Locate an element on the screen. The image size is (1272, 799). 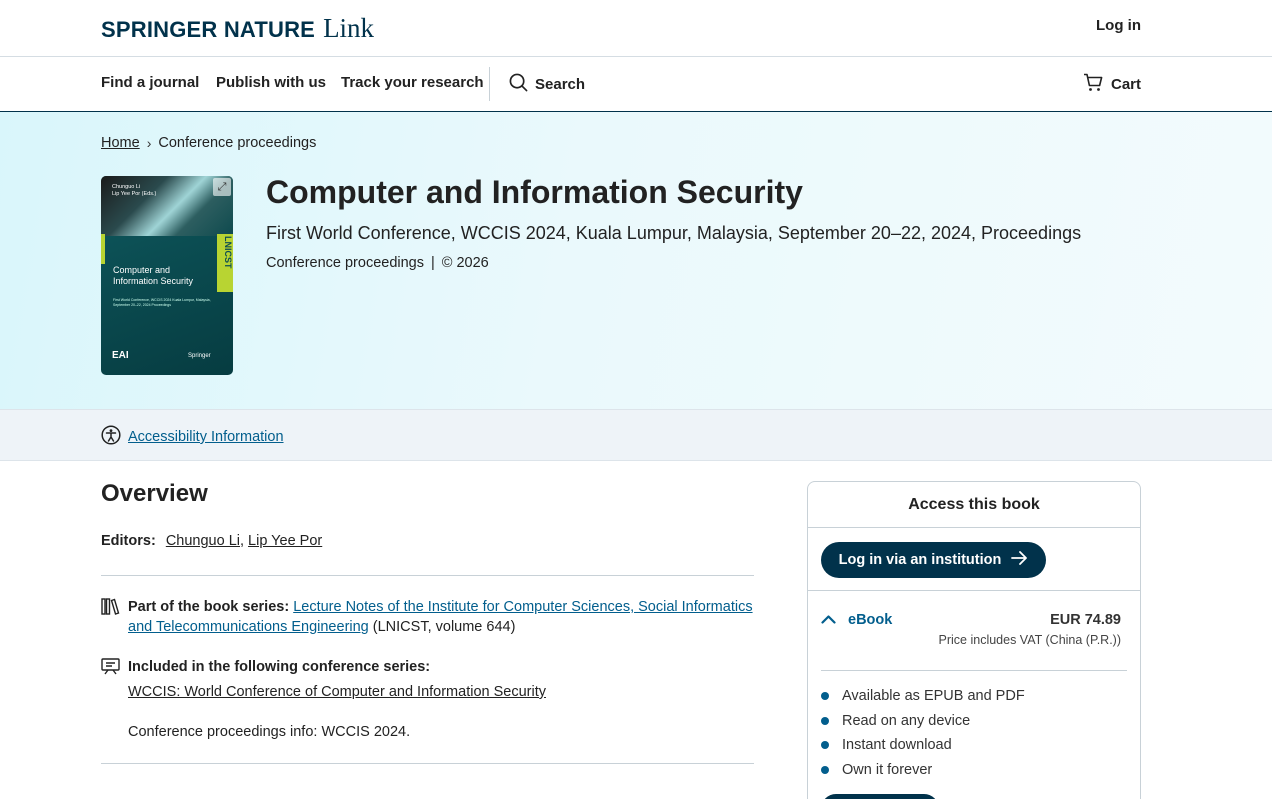
expand-icon: ⤢ is located at coordinates (222, 187).